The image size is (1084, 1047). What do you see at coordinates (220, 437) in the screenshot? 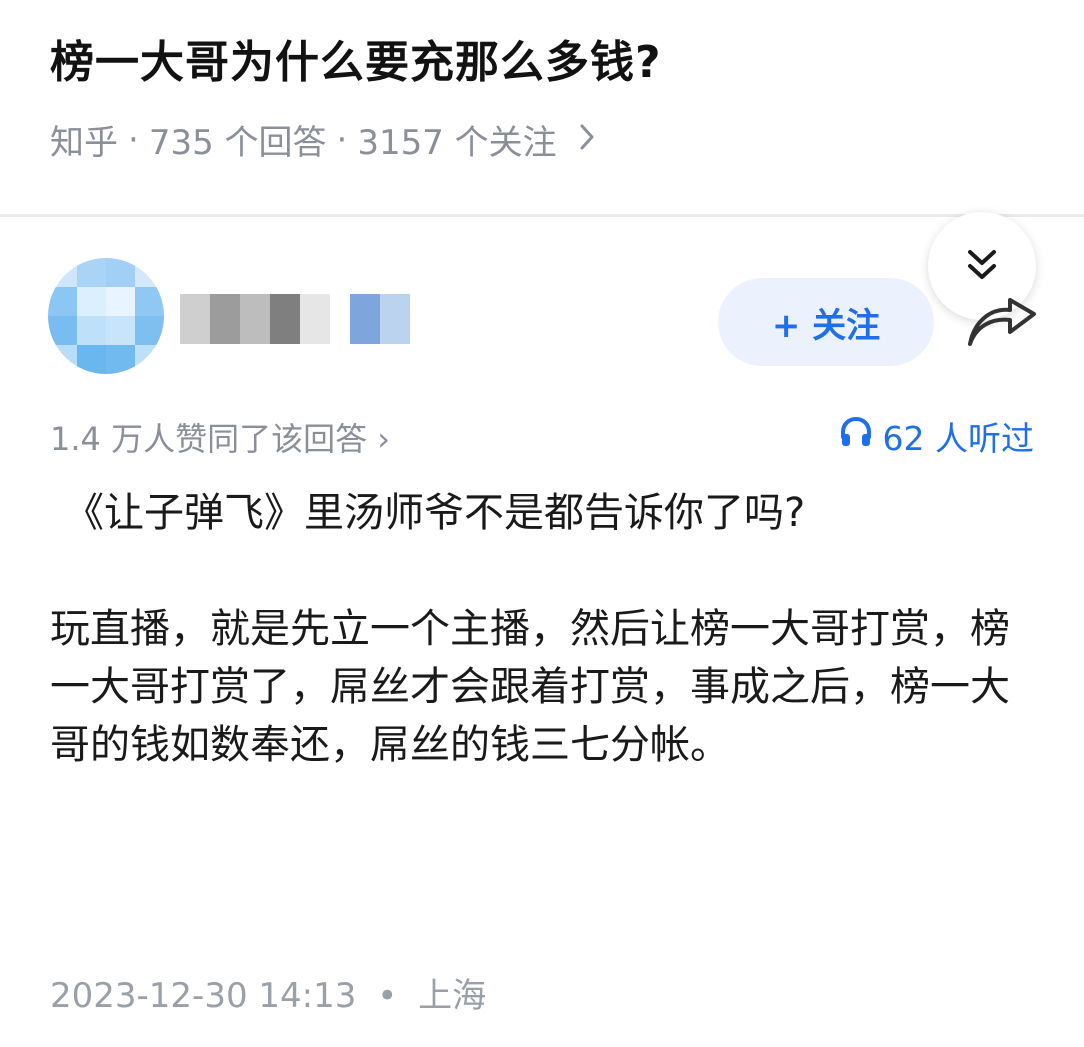
I see `vote-count: 1.4 万人赞同了该回答 ›` at bounding box center [220, 437].